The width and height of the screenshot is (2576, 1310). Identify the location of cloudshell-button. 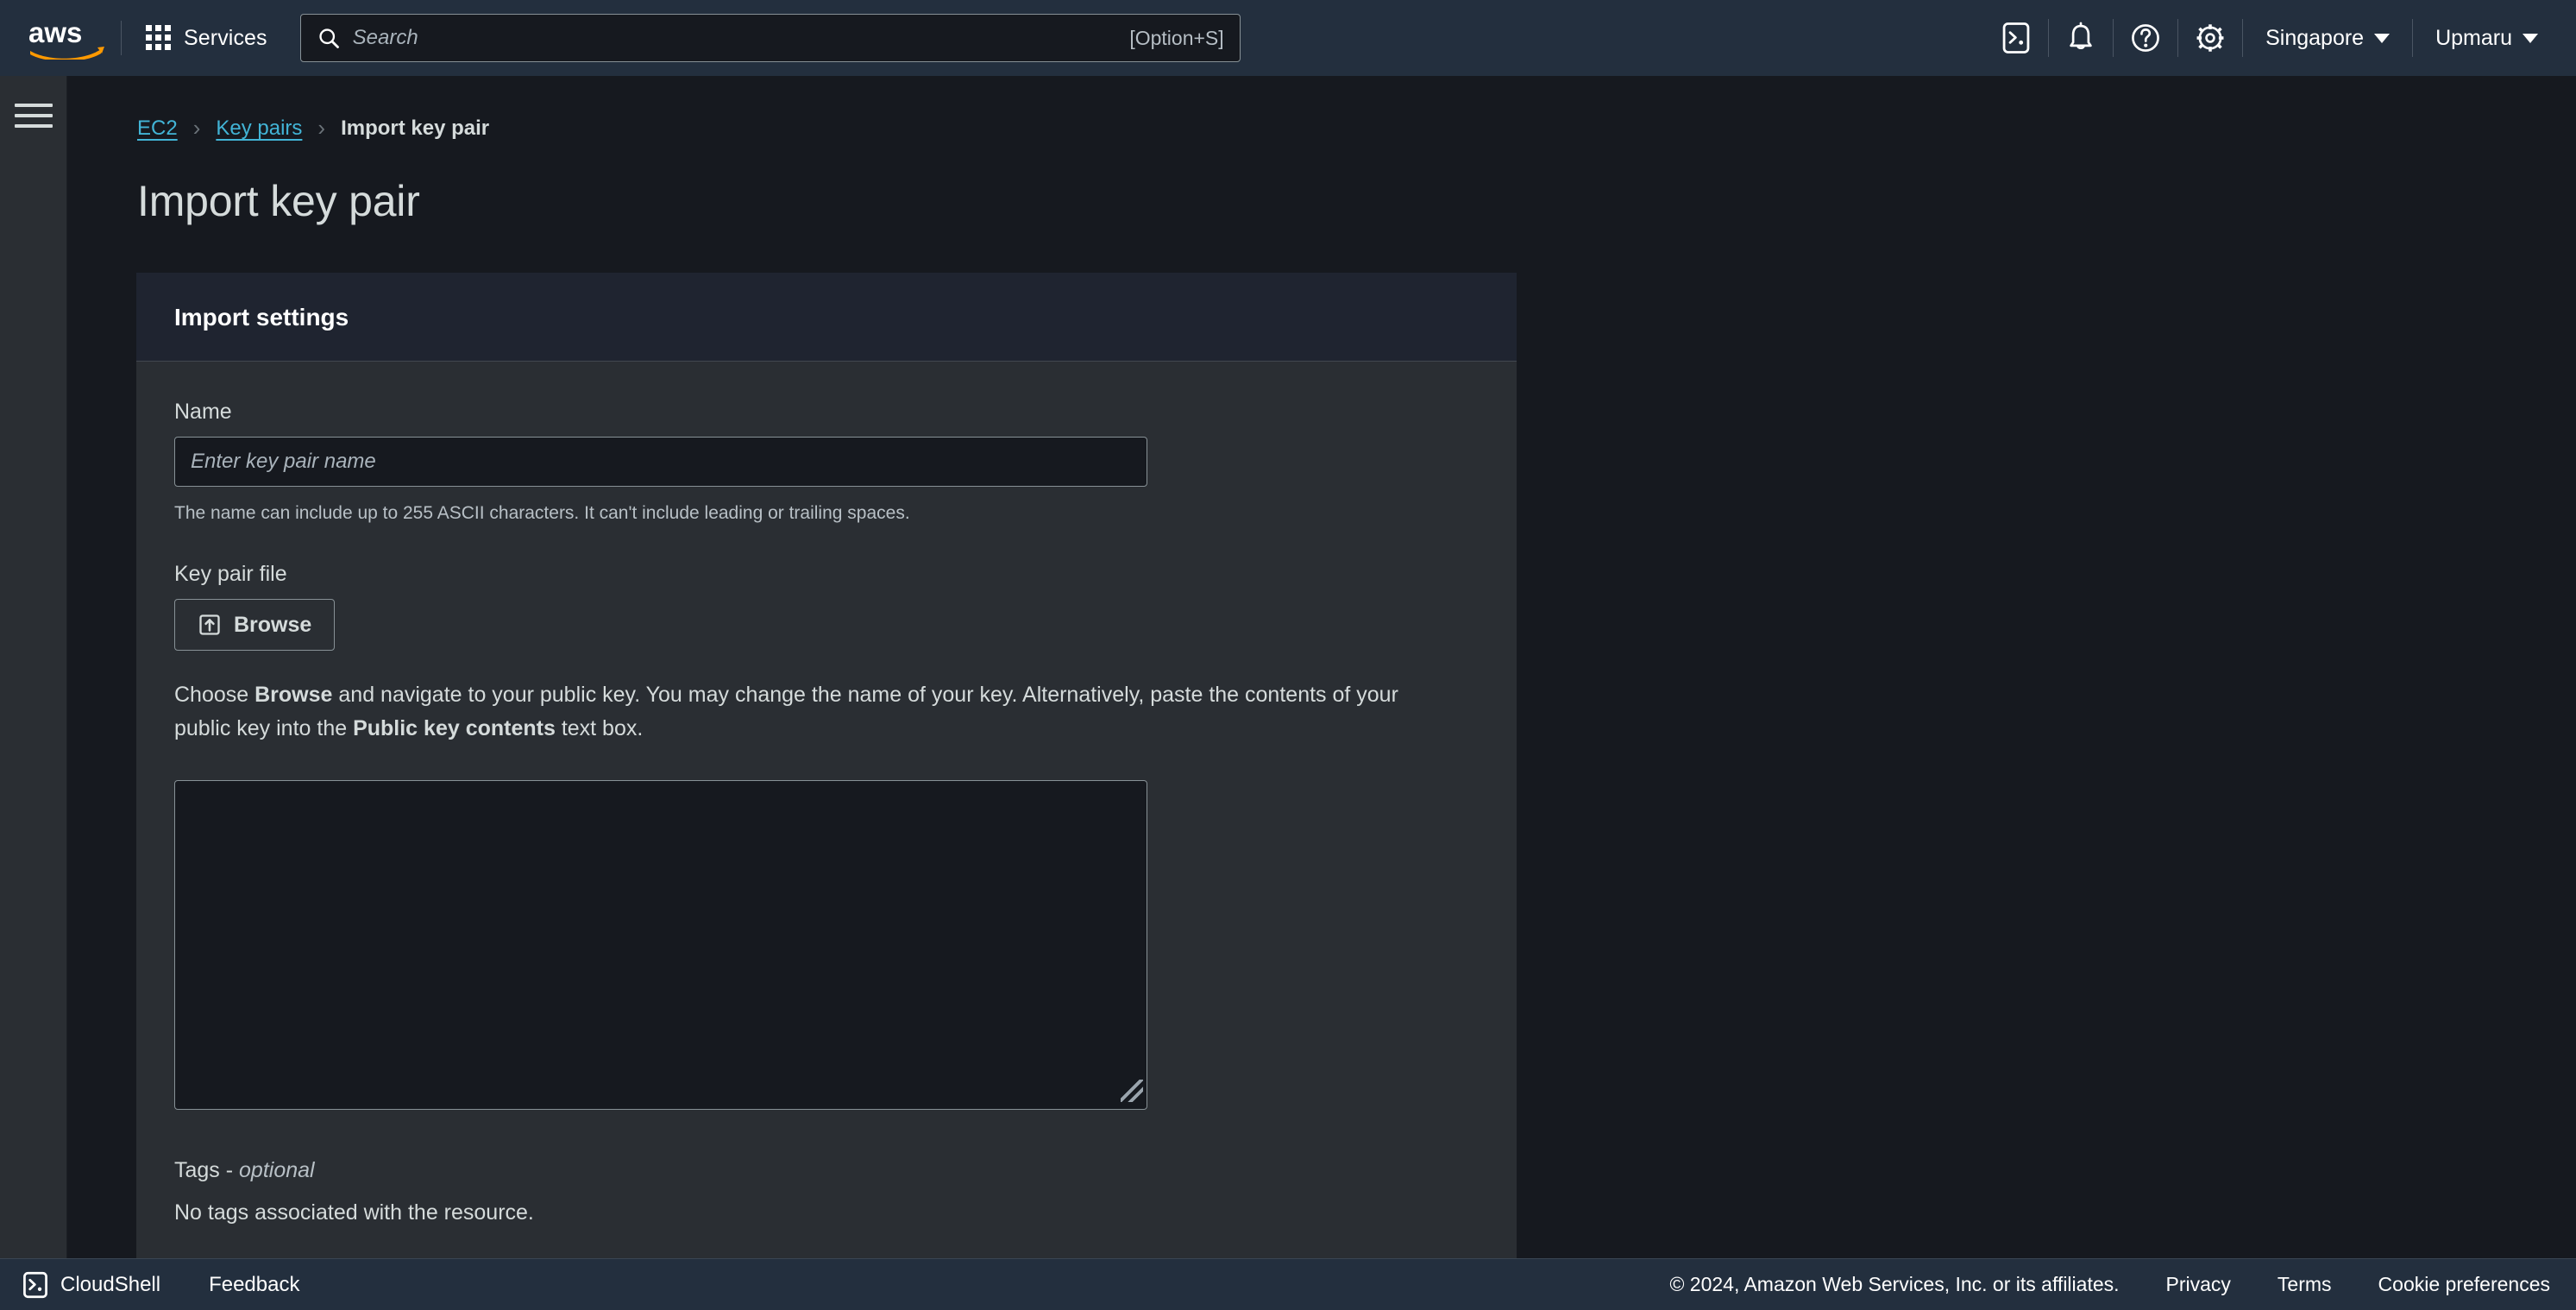
(2016, 38).